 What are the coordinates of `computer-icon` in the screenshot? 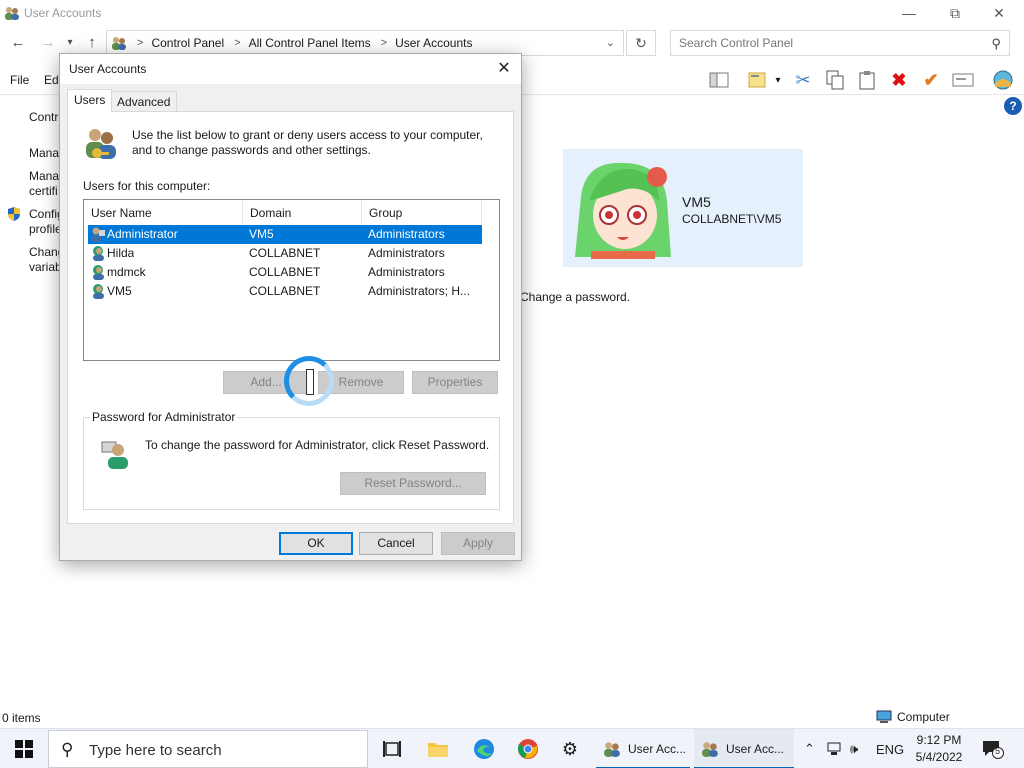 It's located at (884, 716).